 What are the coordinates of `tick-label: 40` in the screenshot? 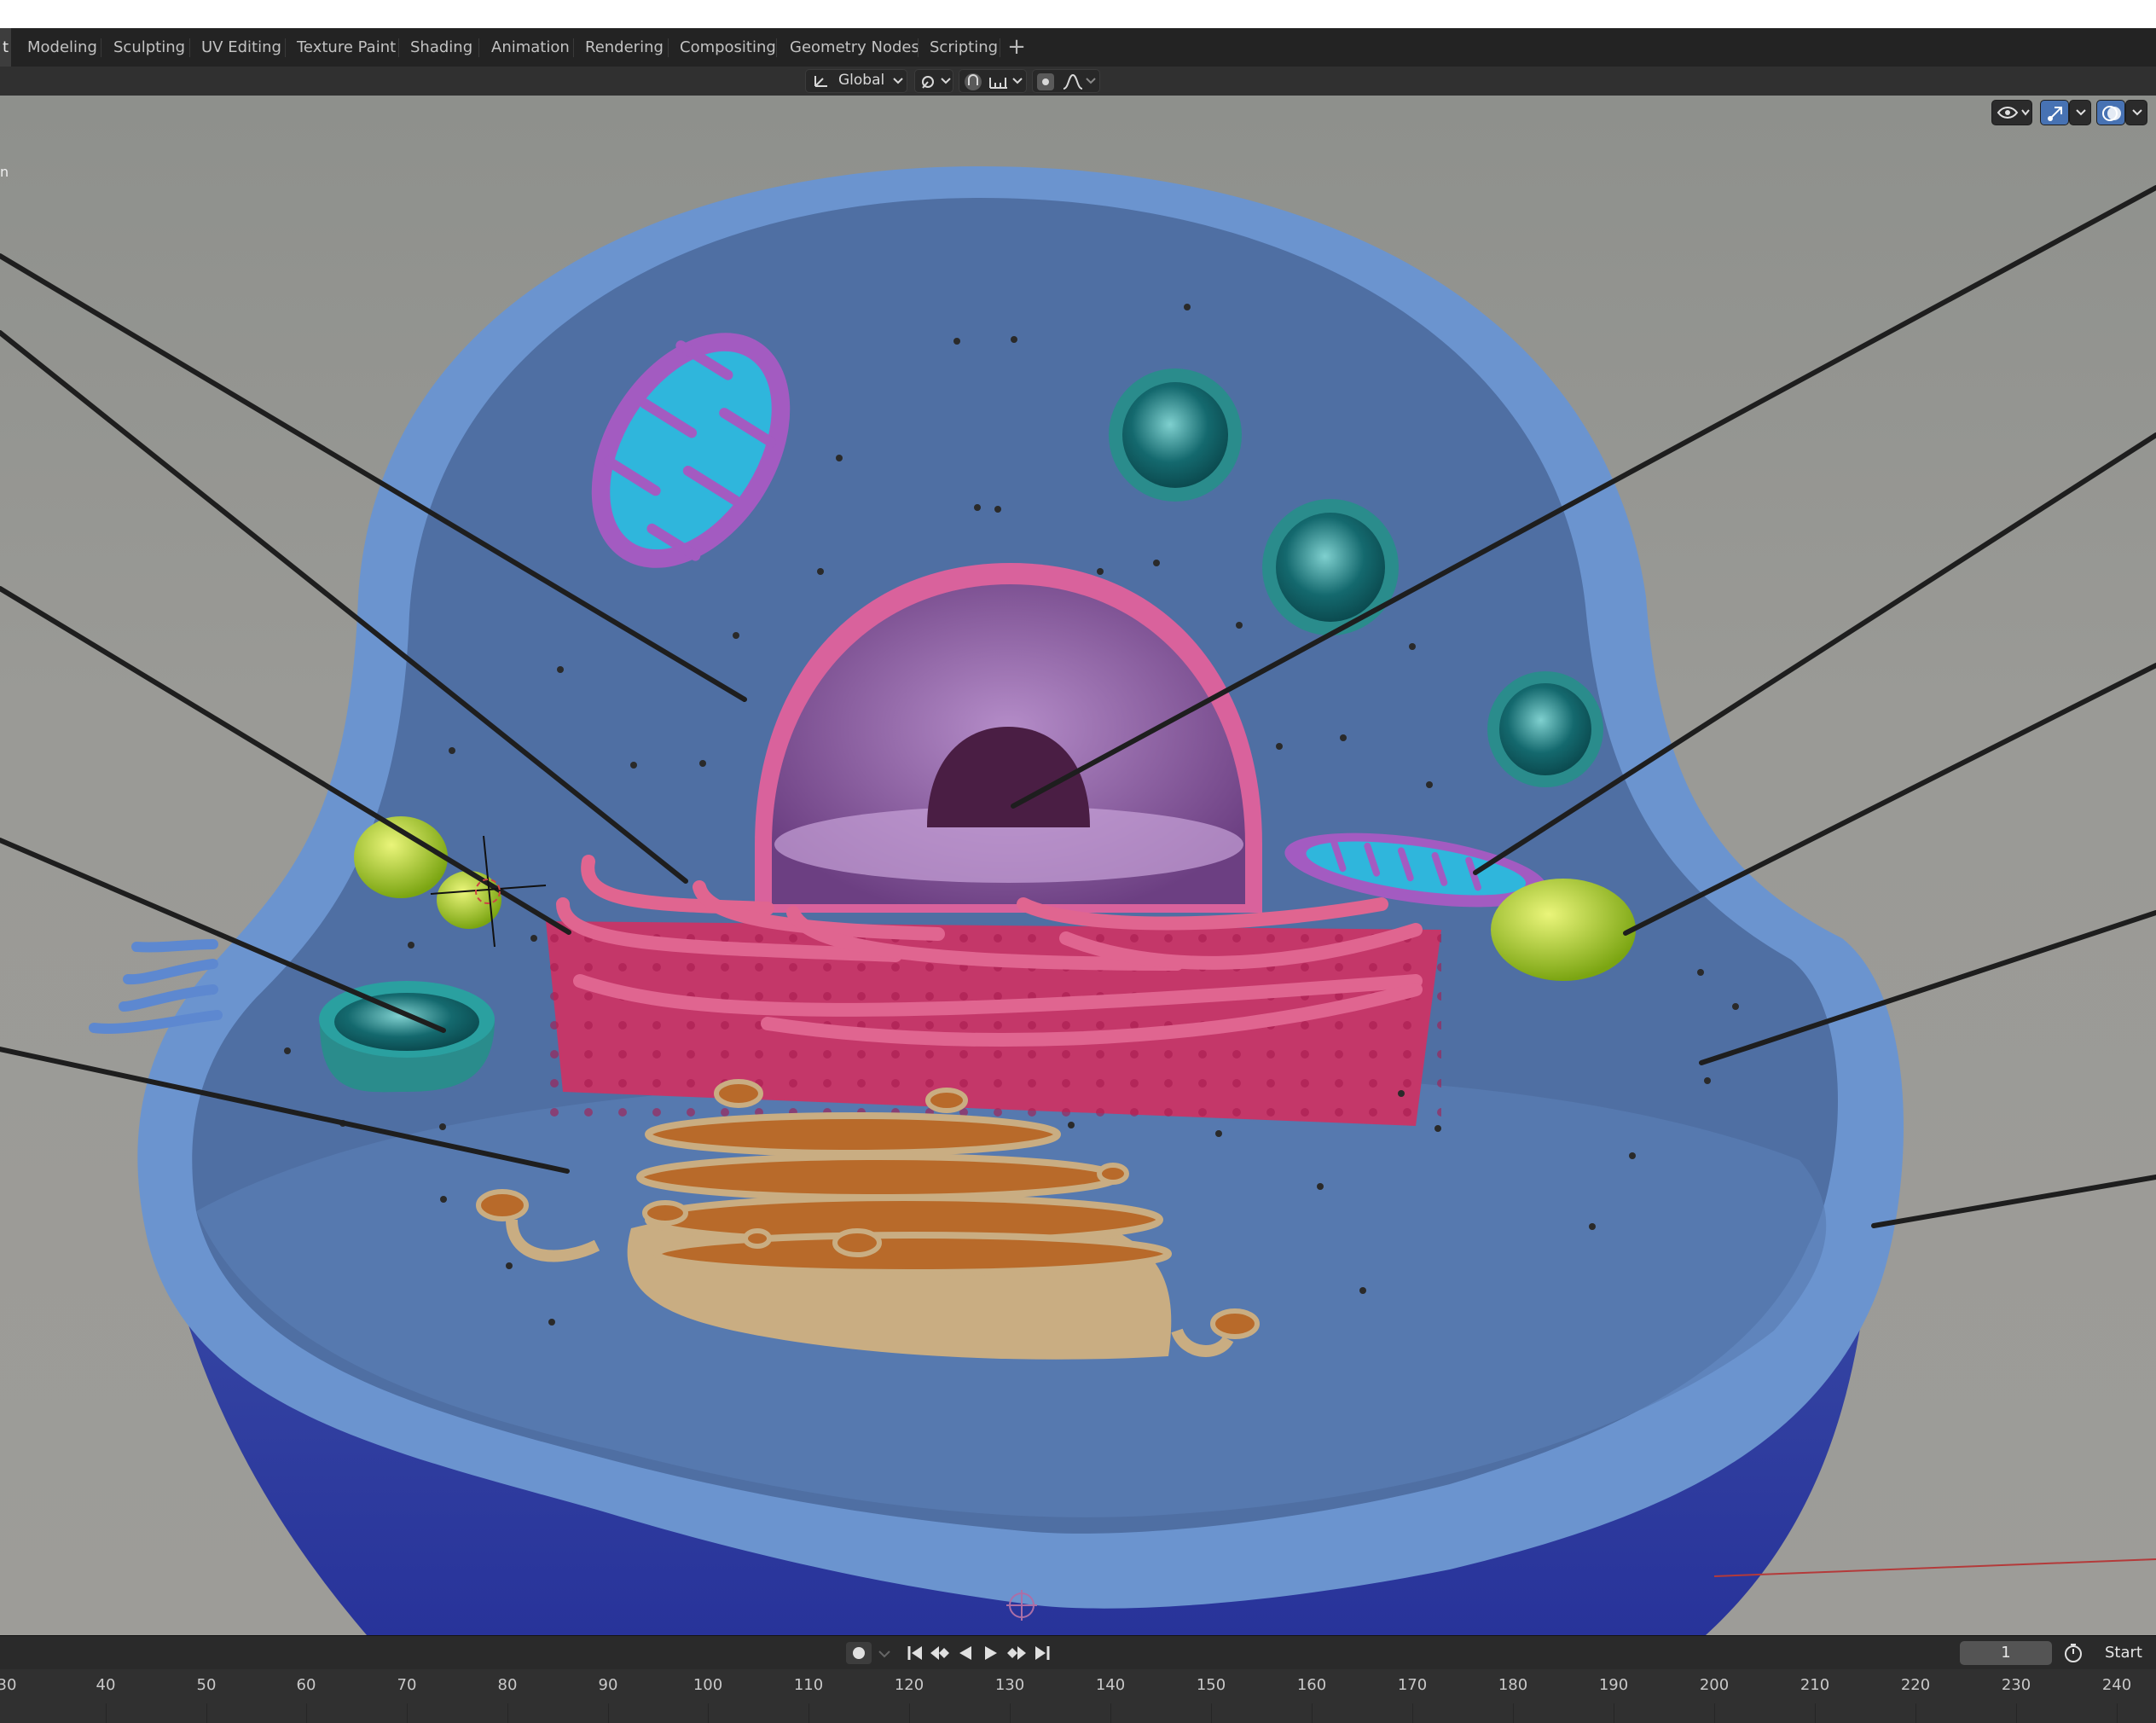 It's located at (106, 1685).